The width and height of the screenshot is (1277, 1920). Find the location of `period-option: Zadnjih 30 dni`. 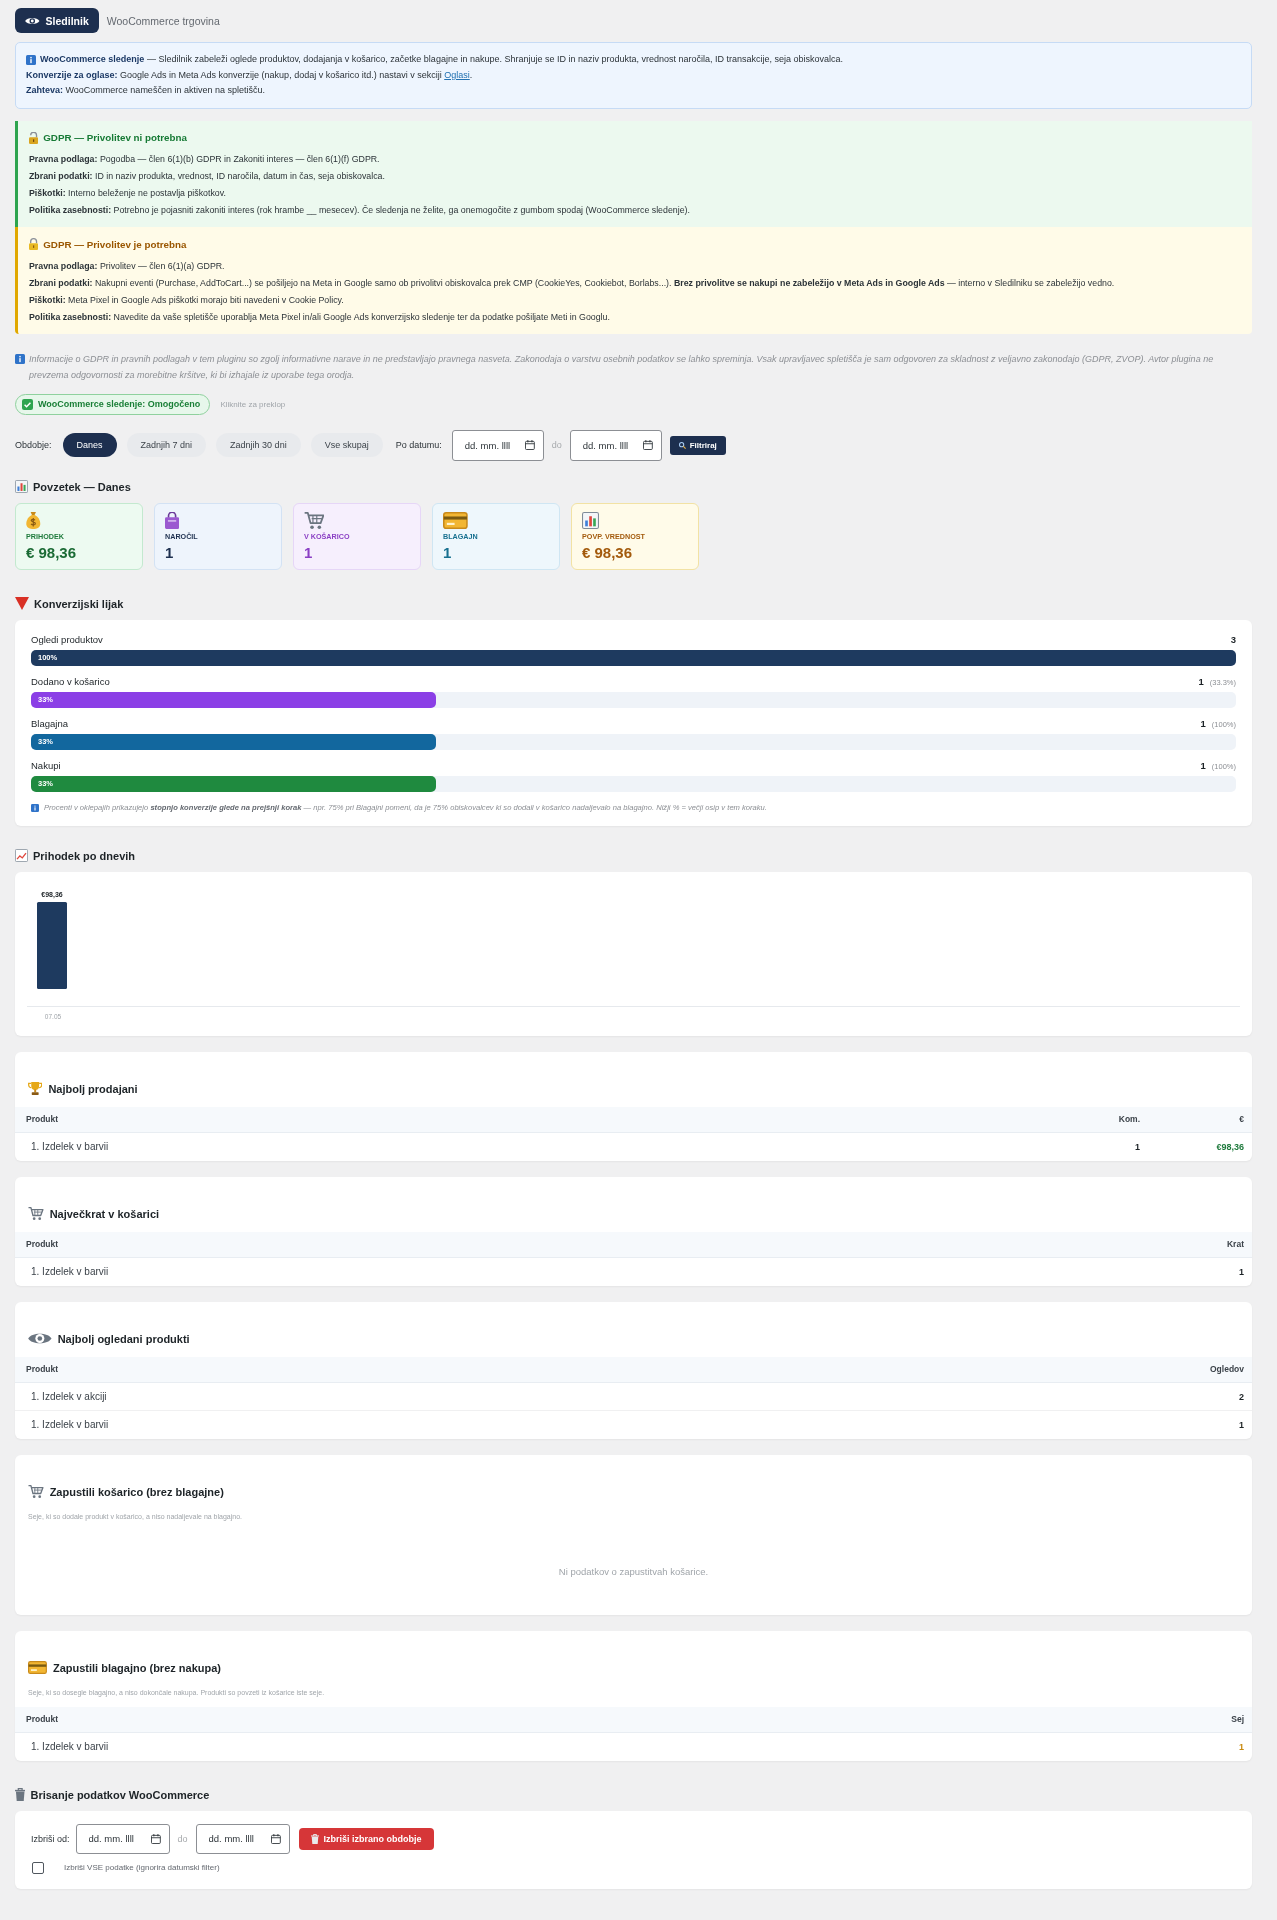

period-option: Zadnjih 30 dni is located at coordinates (258, 445).